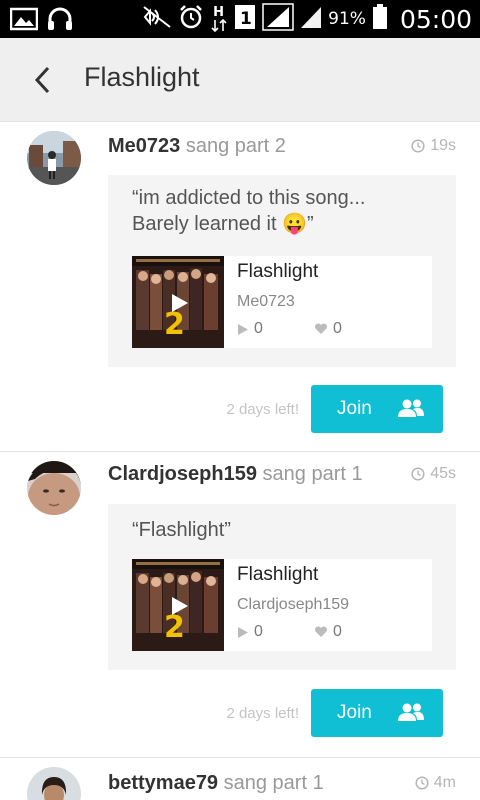  What do you see at coordinates (347, 19) in the screenshot?
I see `battery-percent: 91%` at bounding box center [347, 19].